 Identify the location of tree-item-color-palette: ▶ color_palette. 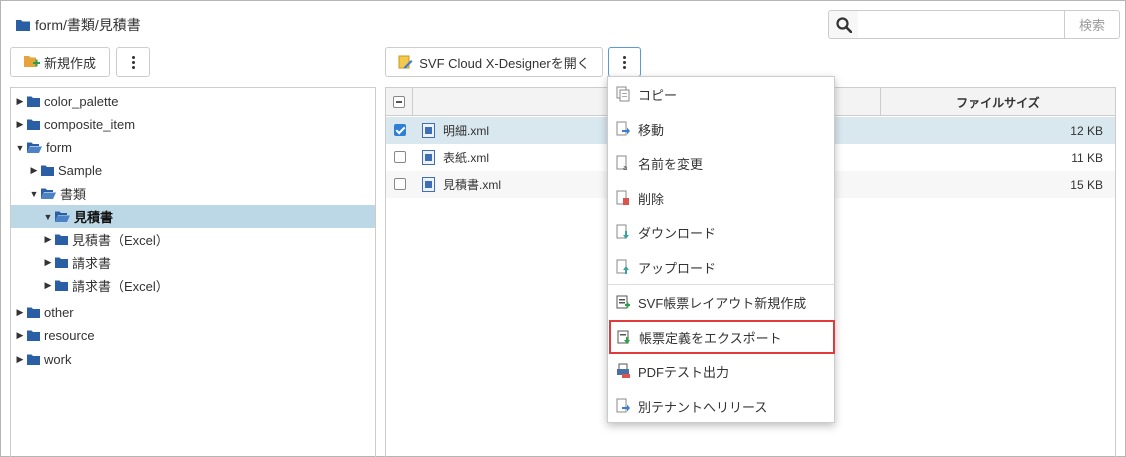
(193, 101).